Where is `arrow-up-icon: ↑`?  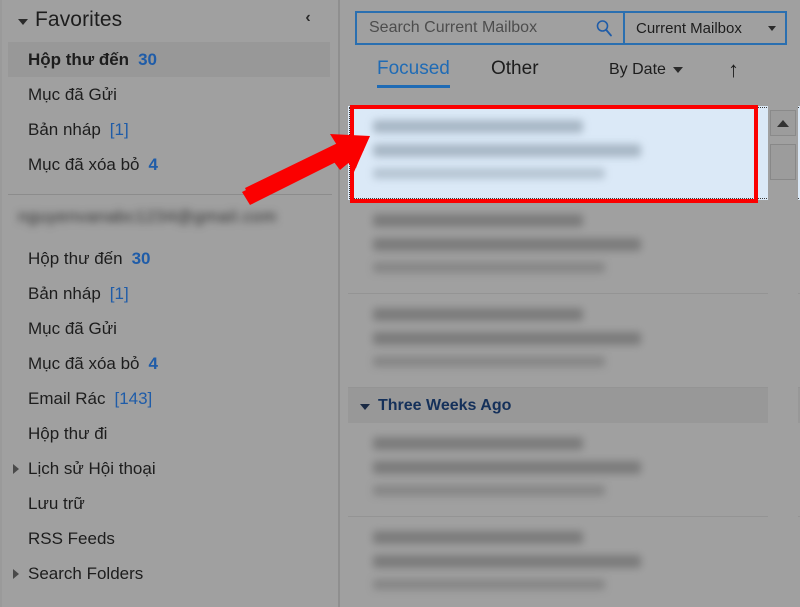 arrow-up-icon: ↑ is located at coordinates (733, 70).